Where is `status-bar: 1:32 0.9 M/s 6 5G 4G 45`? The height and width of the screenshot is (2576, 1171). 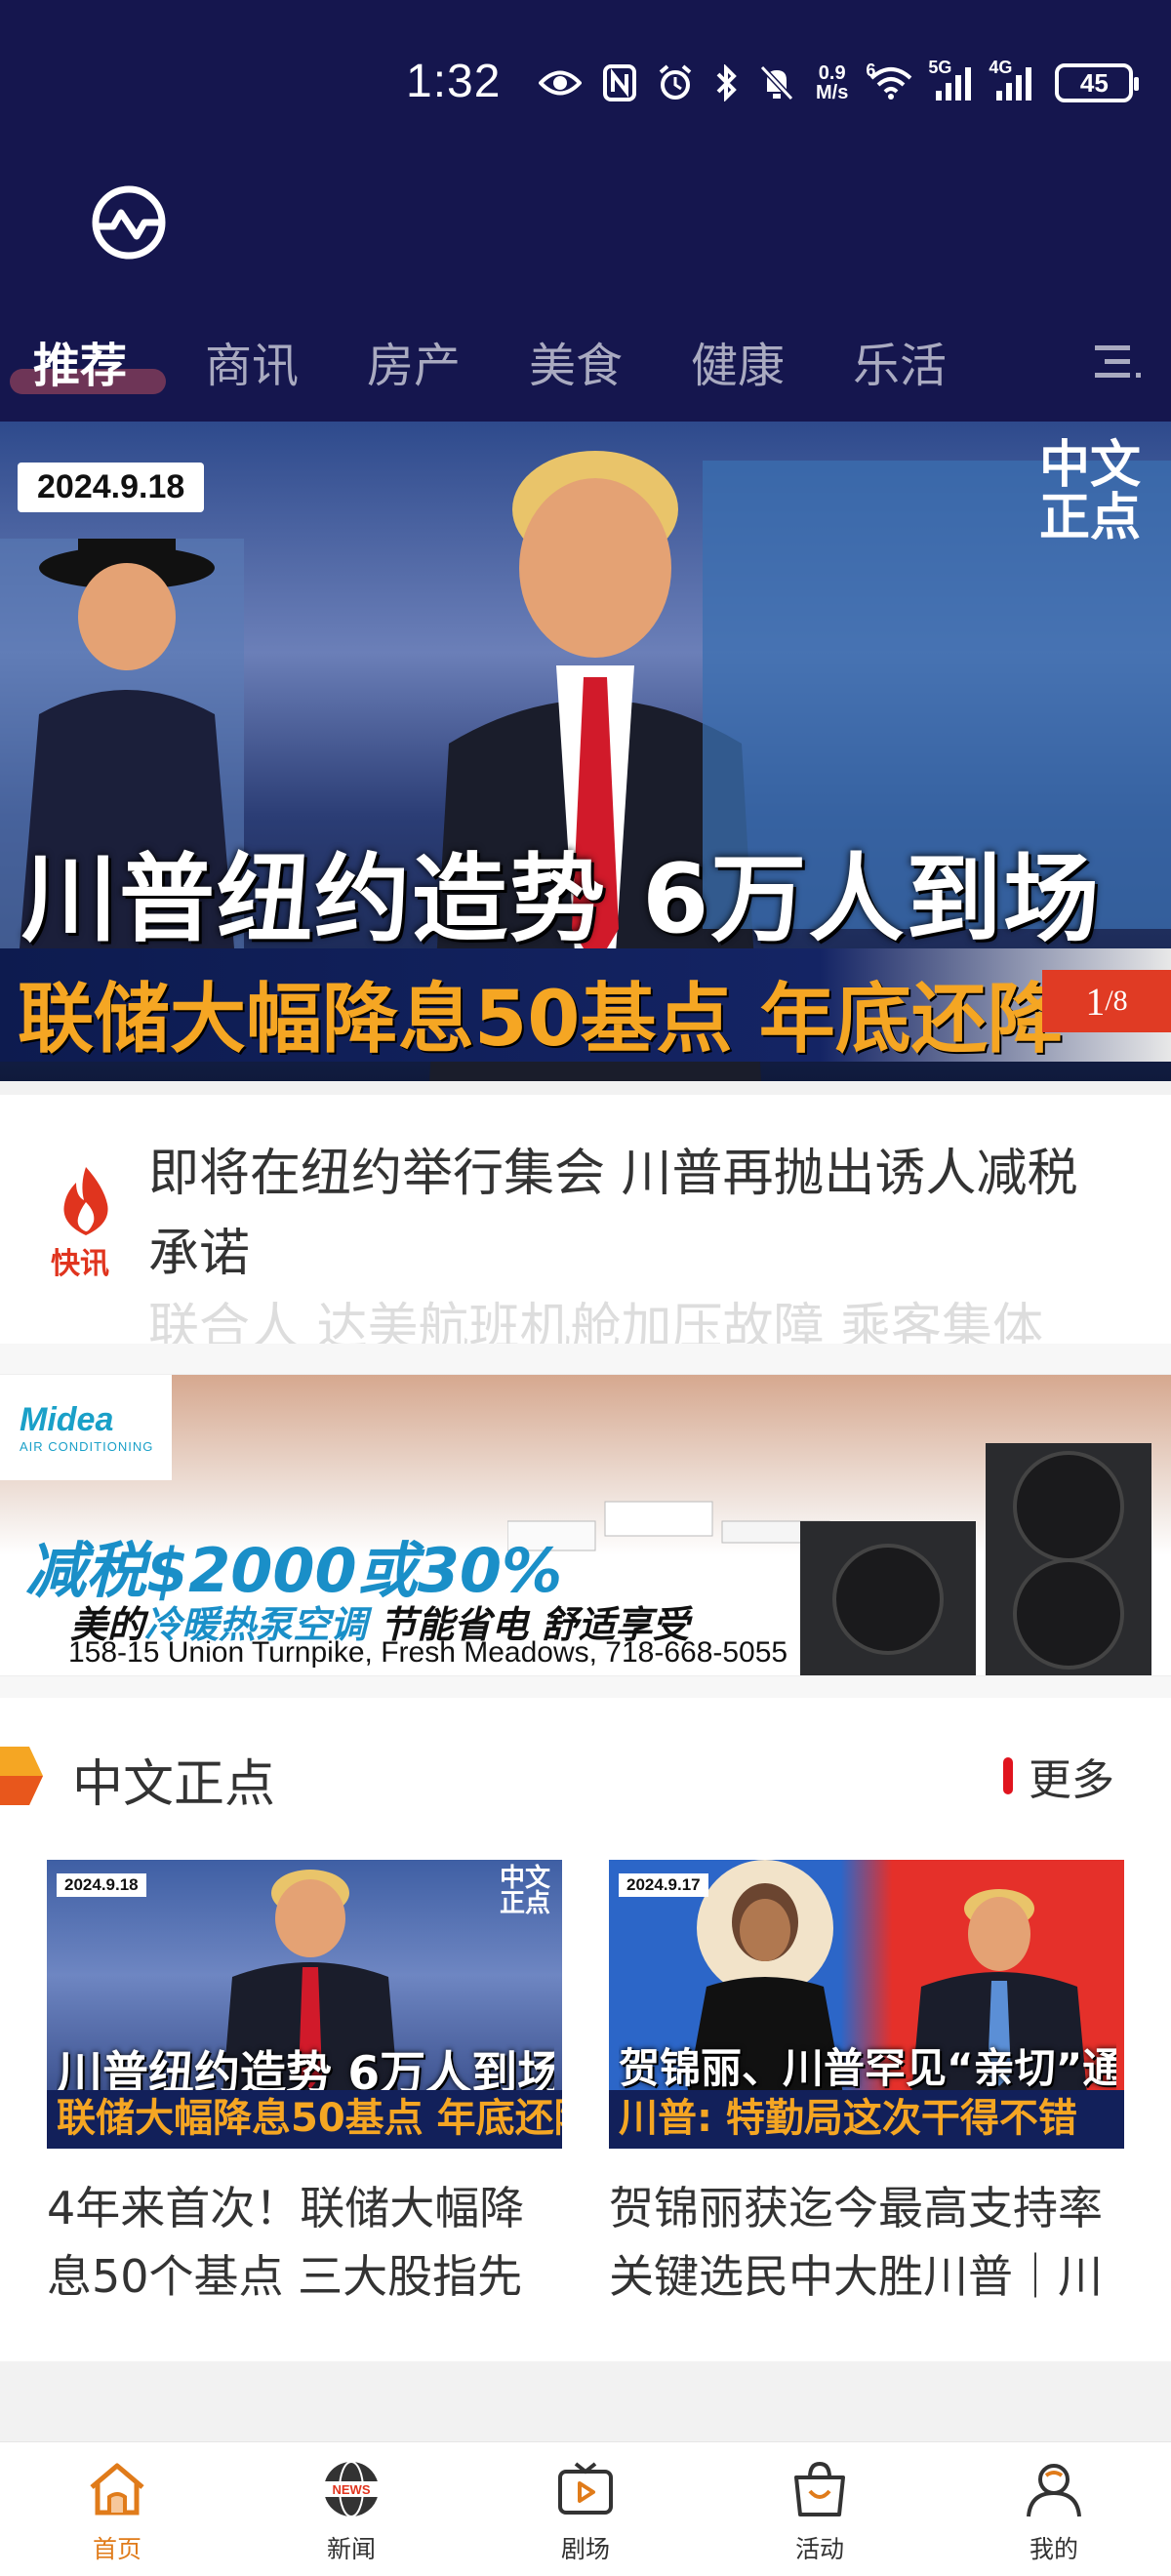 status-bar: 1:32 0.9 M/s 6 5G 4G 45 is located at coordinates (585, 88).